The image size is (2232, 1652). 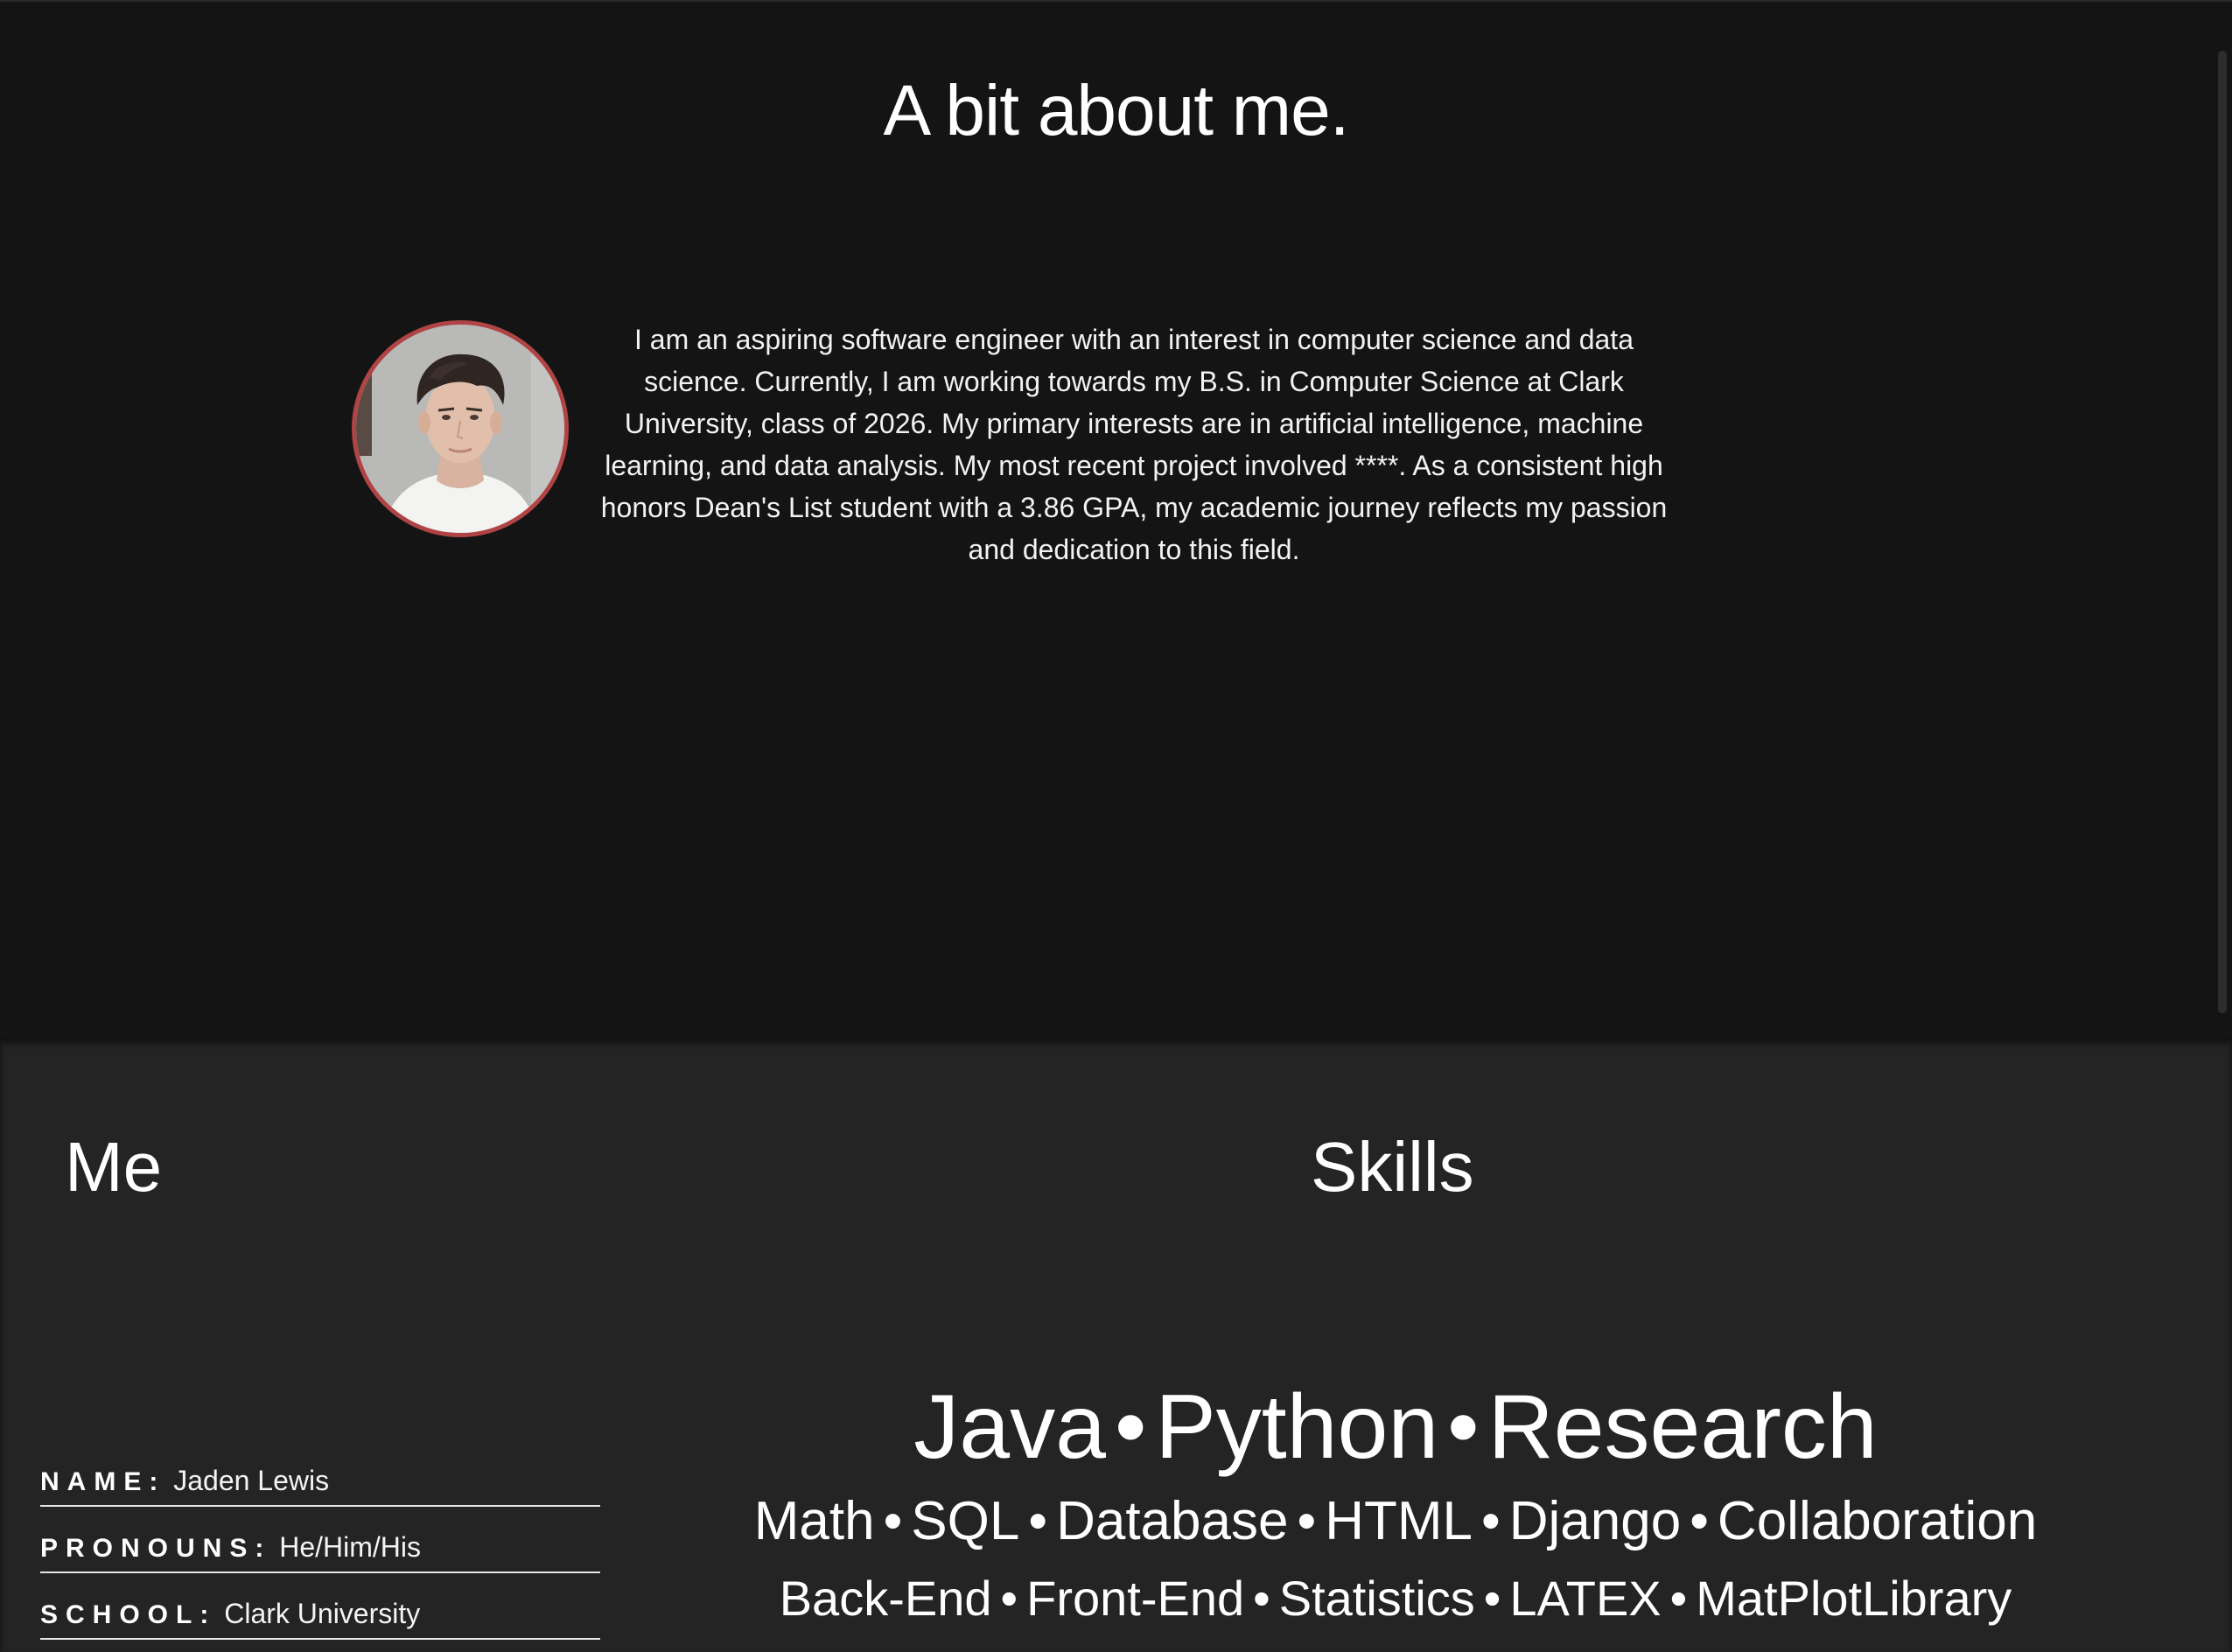 I want to click on profile-avatar, so click(x=460, y=428).